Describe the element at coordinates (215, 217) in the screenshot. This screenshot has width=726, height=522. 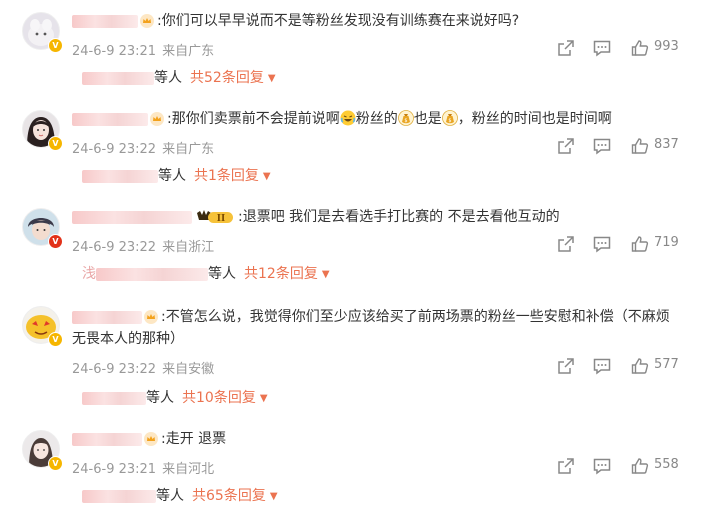
I see `level-badge-icon: II` at that location.